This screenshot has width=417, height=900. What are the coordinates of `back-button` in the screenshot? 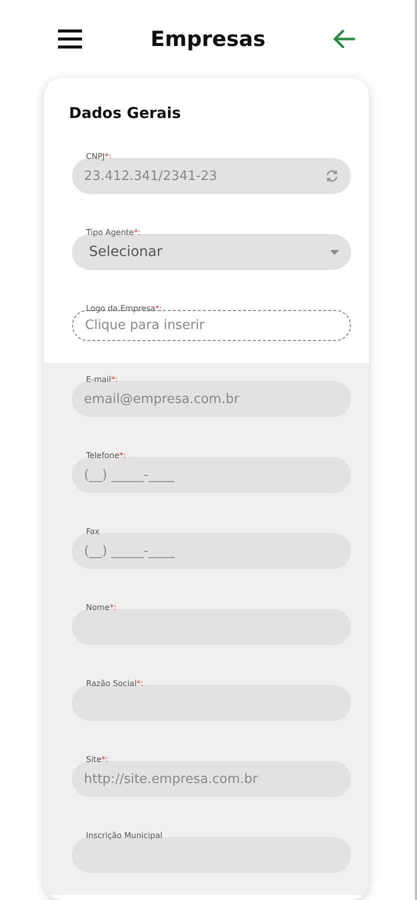 It's located at (344, 39).